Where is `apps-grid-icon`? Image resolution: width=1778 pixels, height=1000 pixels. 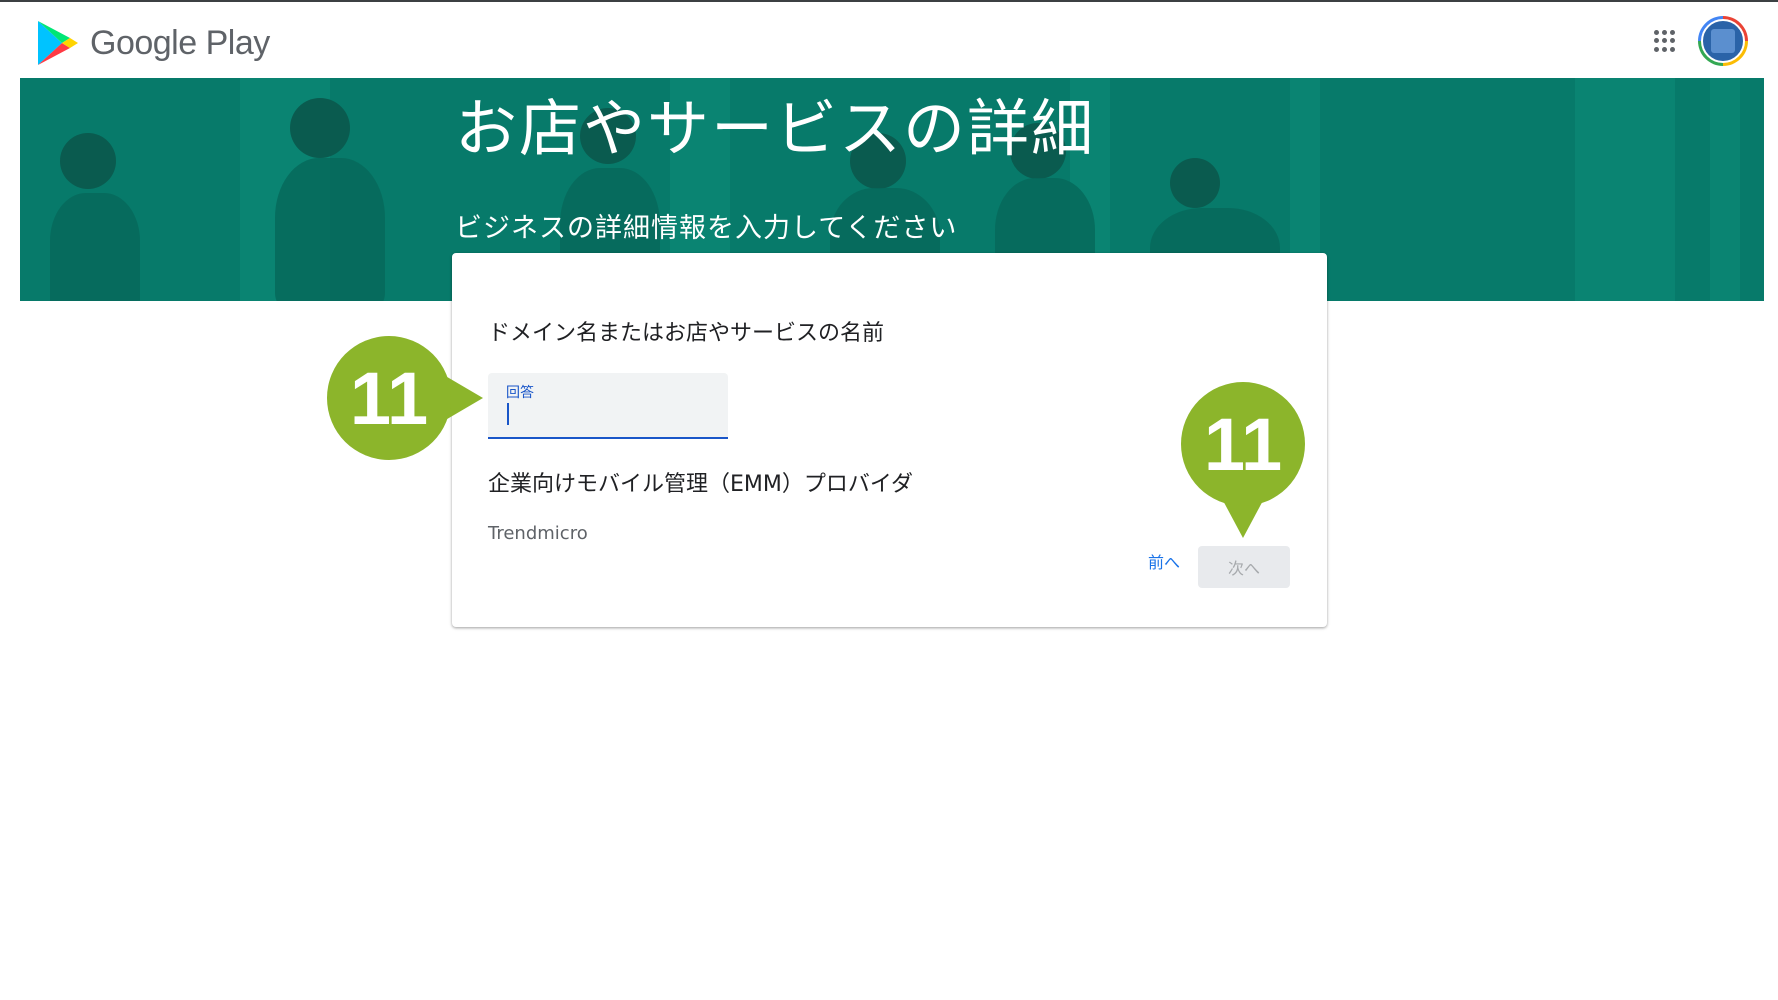 apps-grid-icon is located at coordinates (1665, 41).